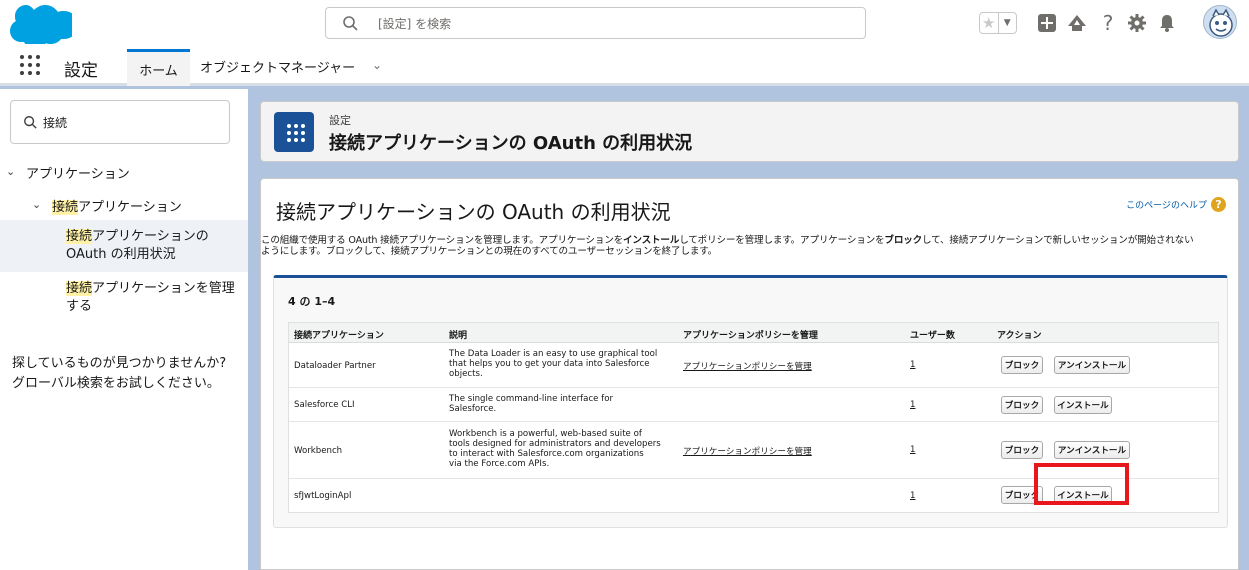 Image resolution: width=1249 pixels, height=570 pixels. Describe the element at coordinates (473, 212) in the screenshot. I see `content-heading: 接続アプリケーションの OAuth の利用状況` at that location.